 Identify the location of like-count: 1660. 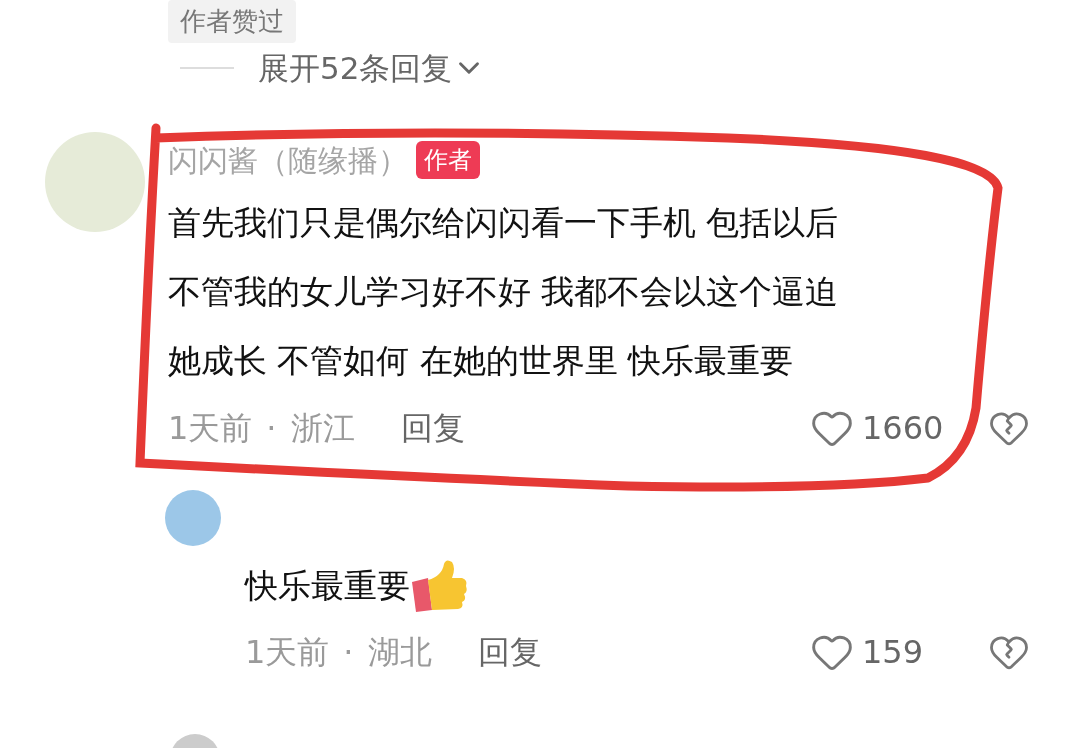
(903, 427).